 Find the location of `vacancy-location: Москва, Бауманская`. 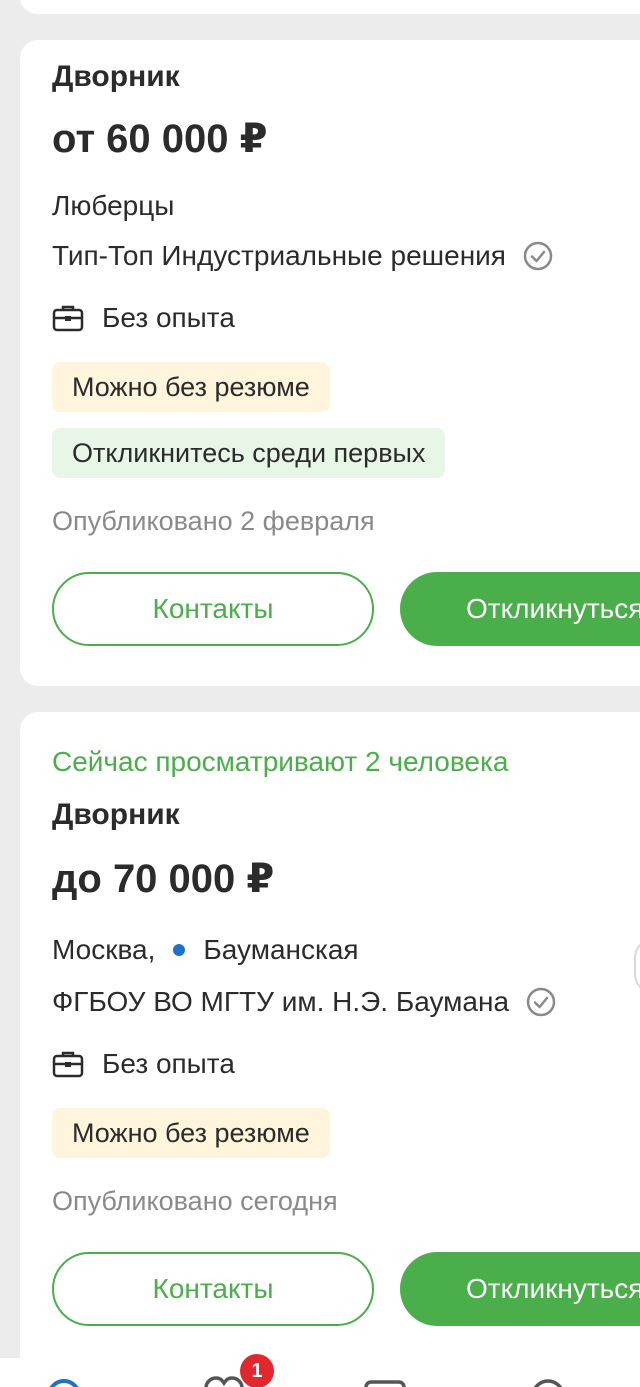

vacancy-location: Москва, Бауманская is located at coordinates (205, 950).